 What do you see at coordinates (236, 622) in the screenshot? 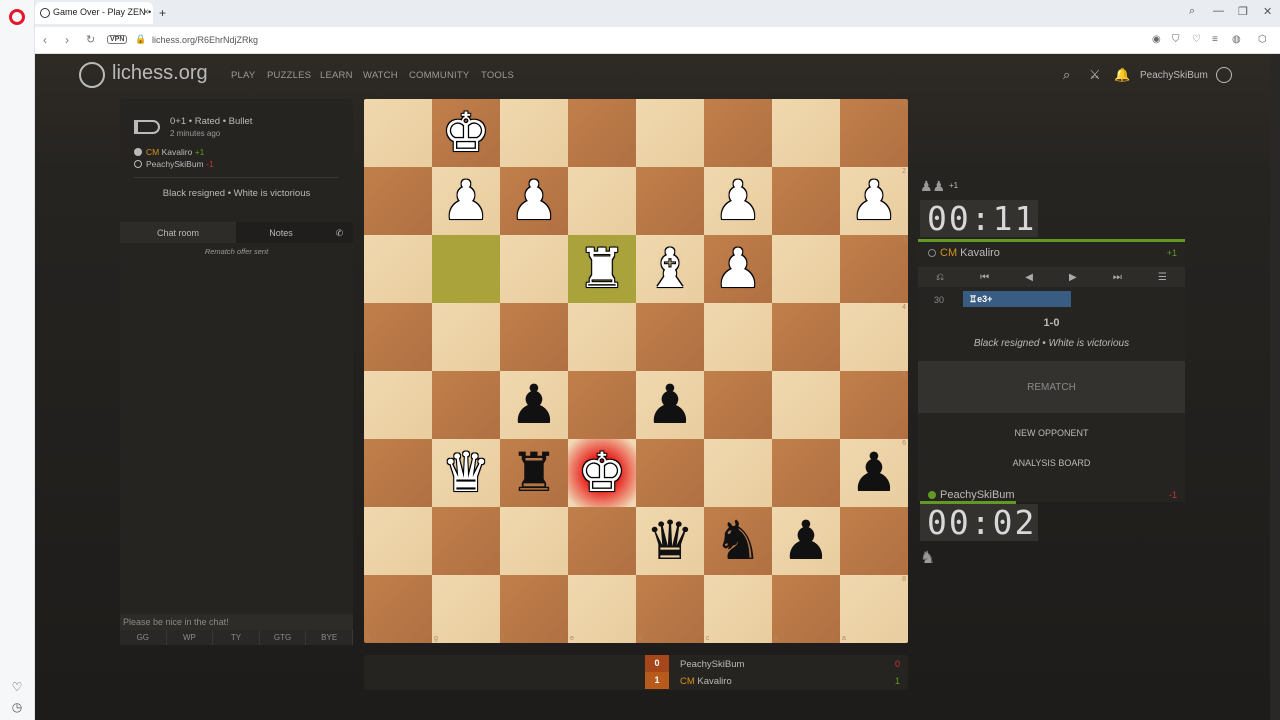
I see `chat-input: Please be nice in the chat!` at bounding box center [236, 622].